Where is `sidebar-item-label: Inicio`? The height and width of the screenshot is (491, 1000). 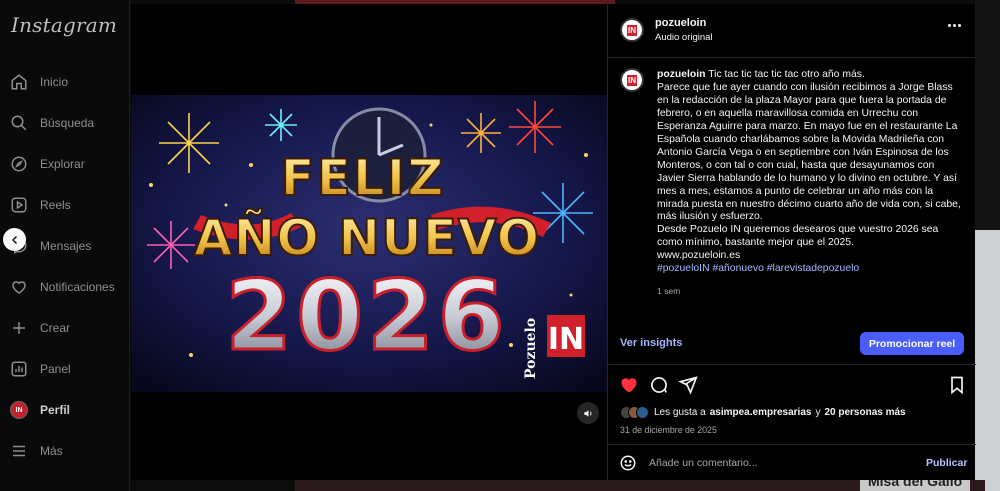 sidebar-item-label: Inicio is located at coordinates (54, 82).